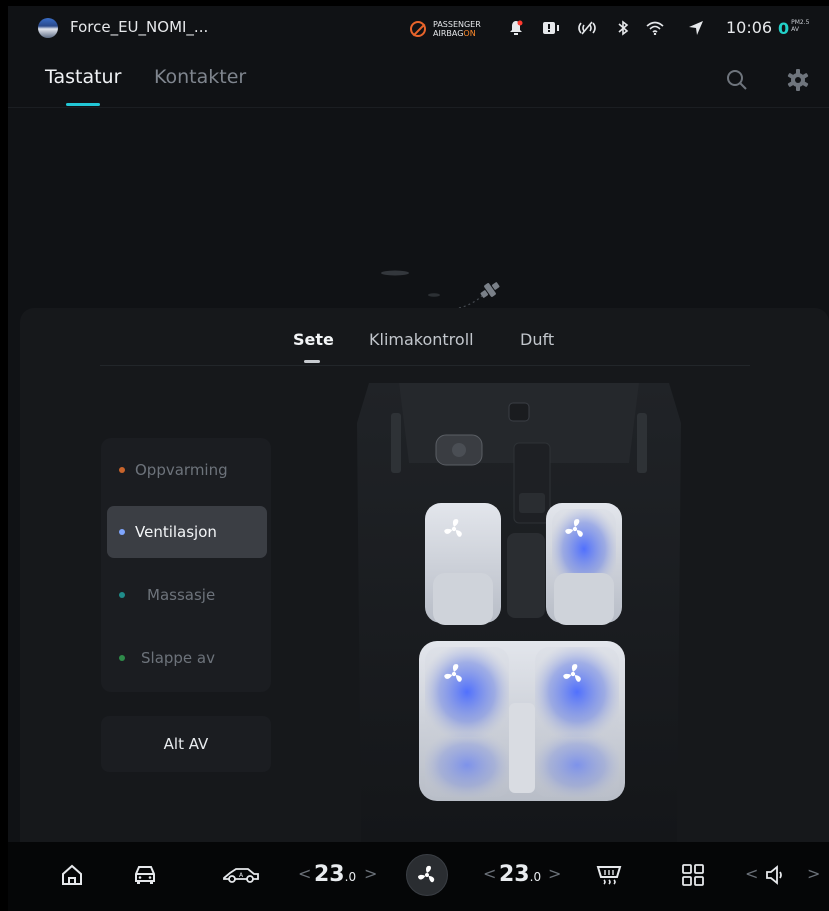 The image size is (829, 911). Describe the element at coordinates (751, 873) in the screenshot. I see `volume-decrease: <` at that location.